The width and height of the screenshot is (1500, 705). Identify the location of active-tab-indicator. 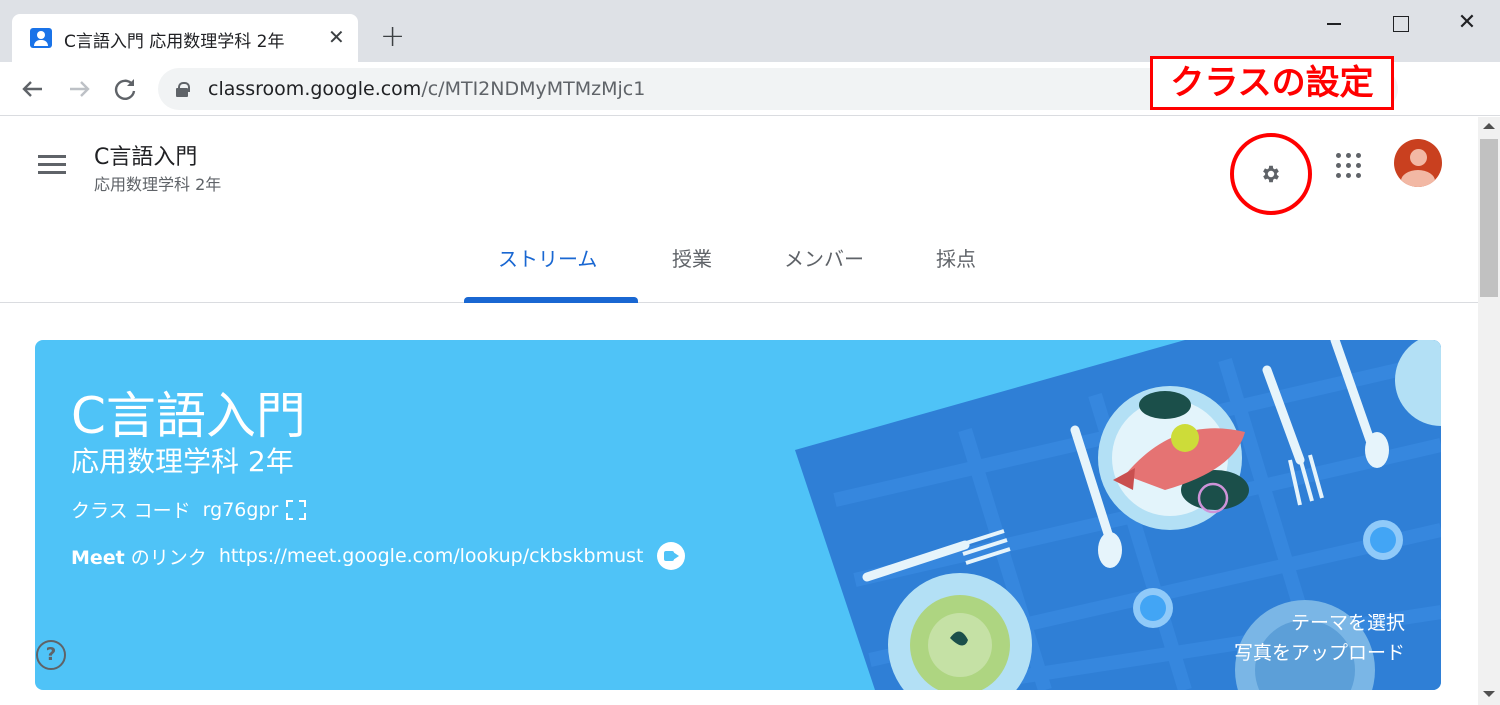
(551, 300).